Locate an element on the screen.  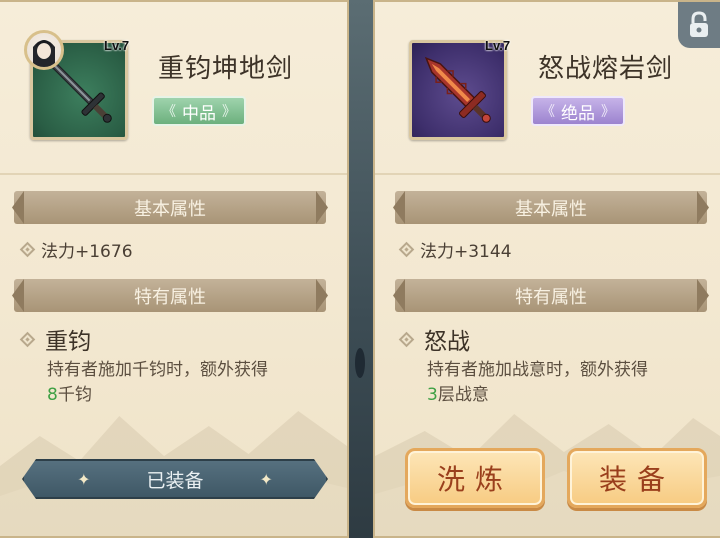
special-attribute-description: 持有者施加战意时，额外获得 3层战意 is located at coordinates (537, 383).